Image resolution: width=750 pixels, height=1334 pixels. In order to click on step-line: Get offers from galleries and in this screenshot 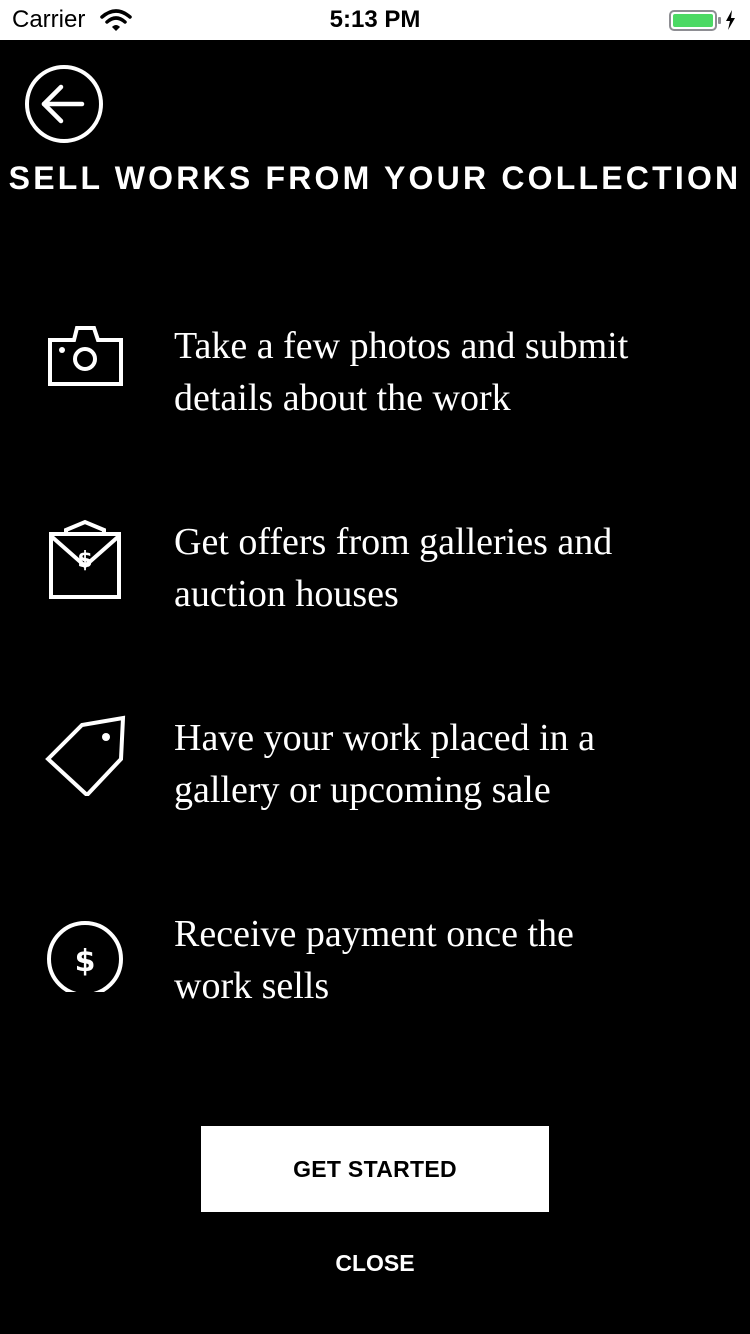, I will do `click(393, 542)`.